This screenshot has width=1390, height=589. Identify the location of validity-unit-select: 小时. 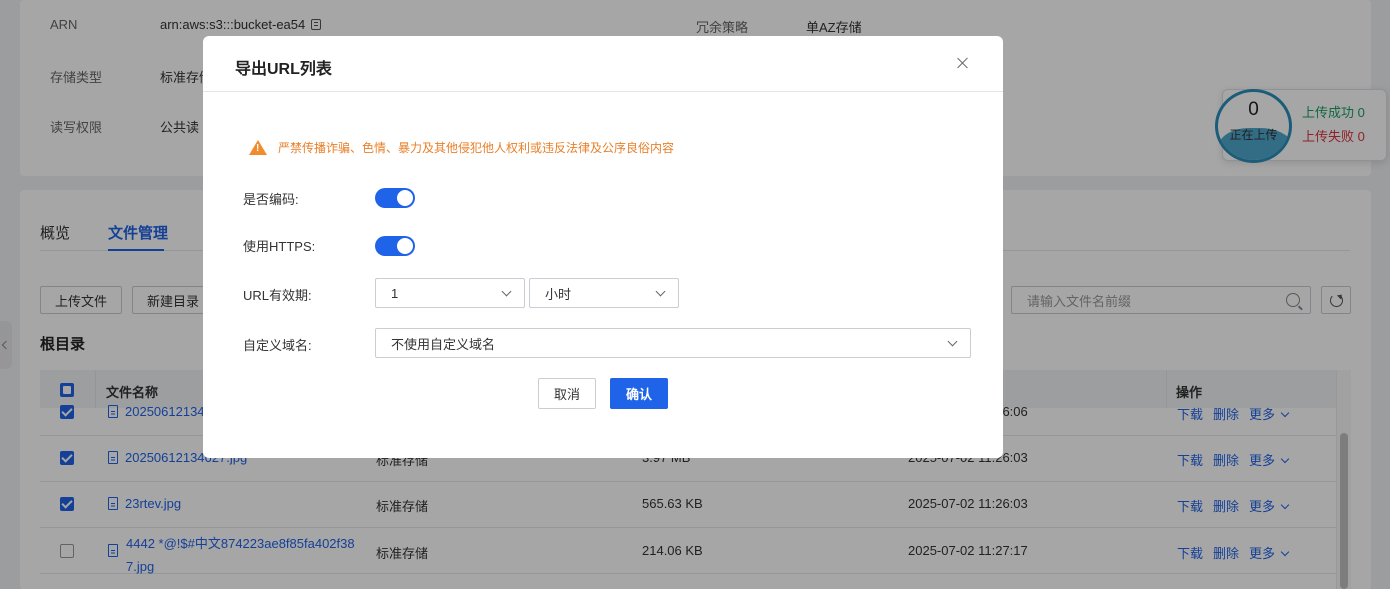
(604, 293).